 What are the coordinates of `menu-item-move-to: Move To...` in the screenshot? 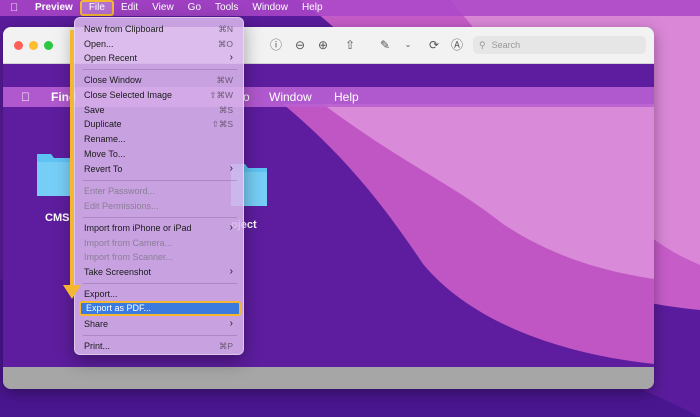 It's located at (160, 154).